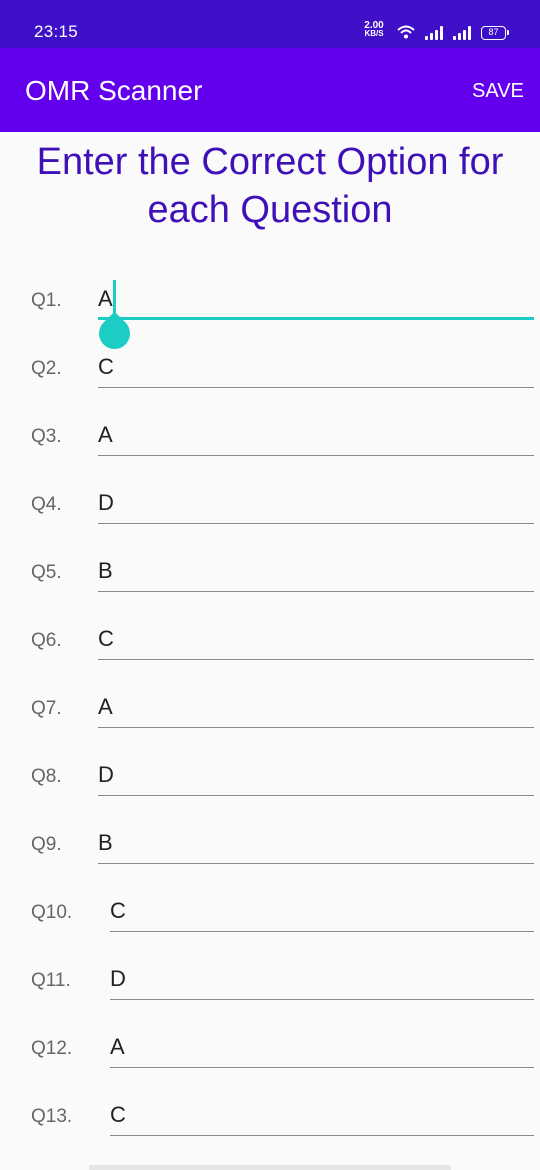  Describe the element at coordinates (46, 776) in the screenshot. I see `question-label: Q8.` at that location.